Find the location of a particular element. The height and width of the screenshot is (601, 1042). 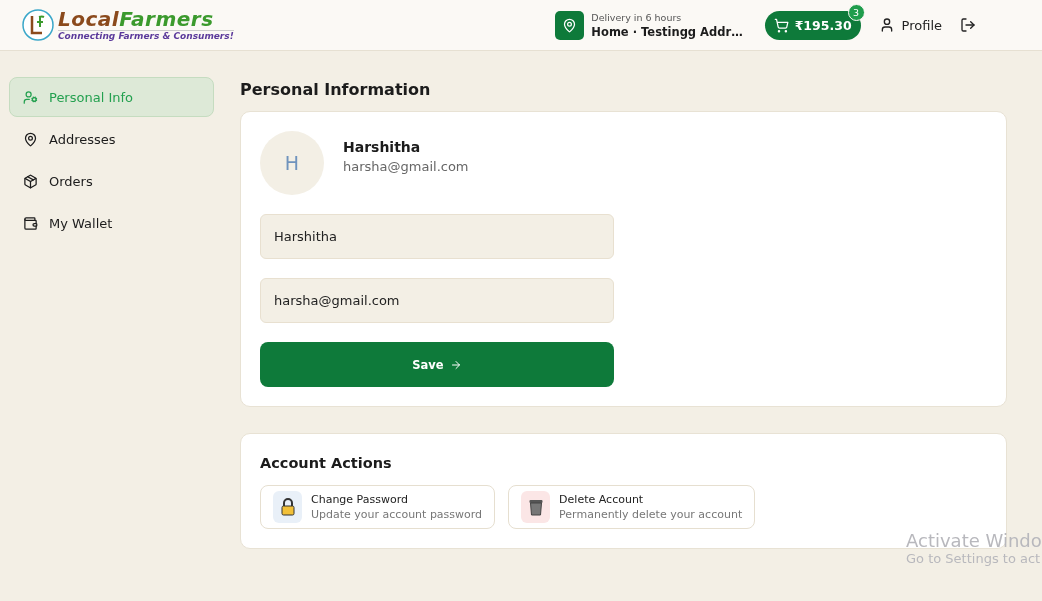

input-field: harsha@gmail.com is located at coordinates (437, 300).